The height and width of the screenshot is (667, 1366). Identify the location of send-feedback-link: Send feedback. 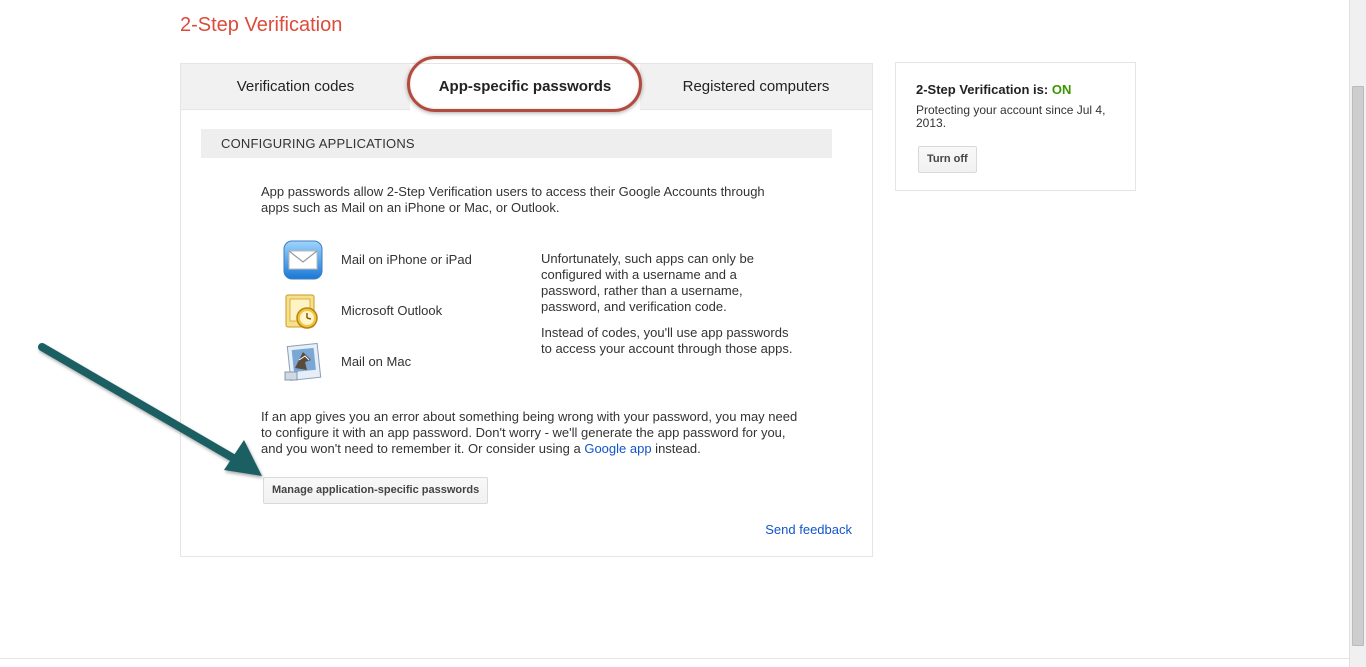
(808, 529).